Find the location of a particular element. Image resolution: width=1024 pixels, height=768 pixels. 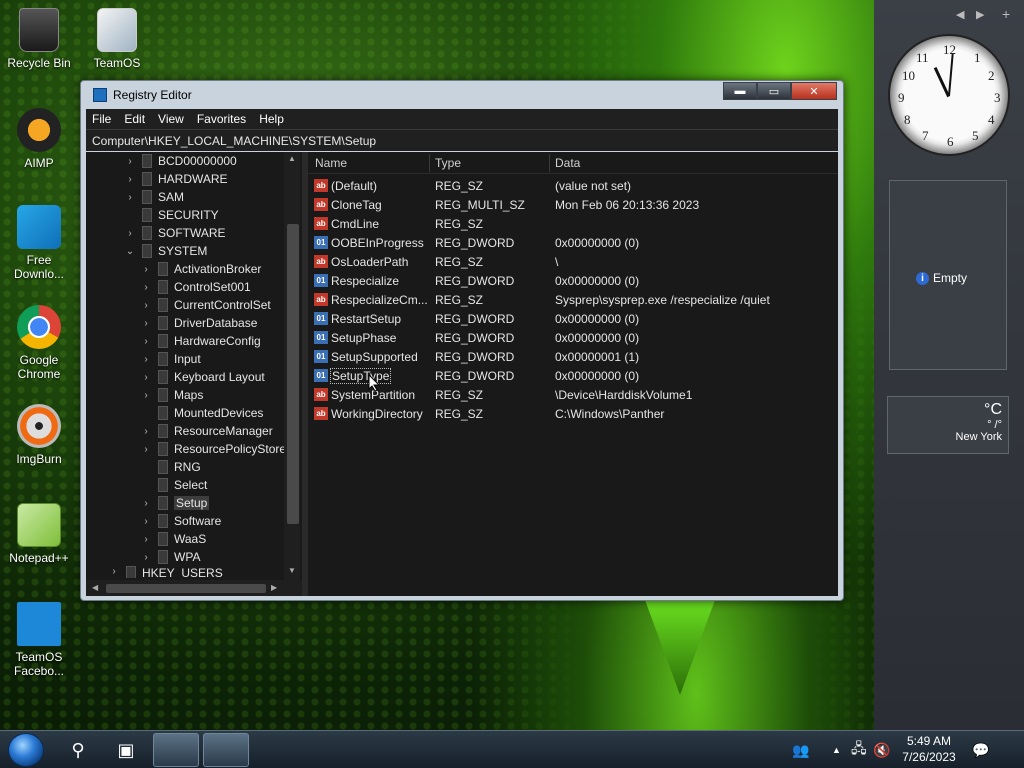

close-button: ✕ is located at coordinates (814, 91).